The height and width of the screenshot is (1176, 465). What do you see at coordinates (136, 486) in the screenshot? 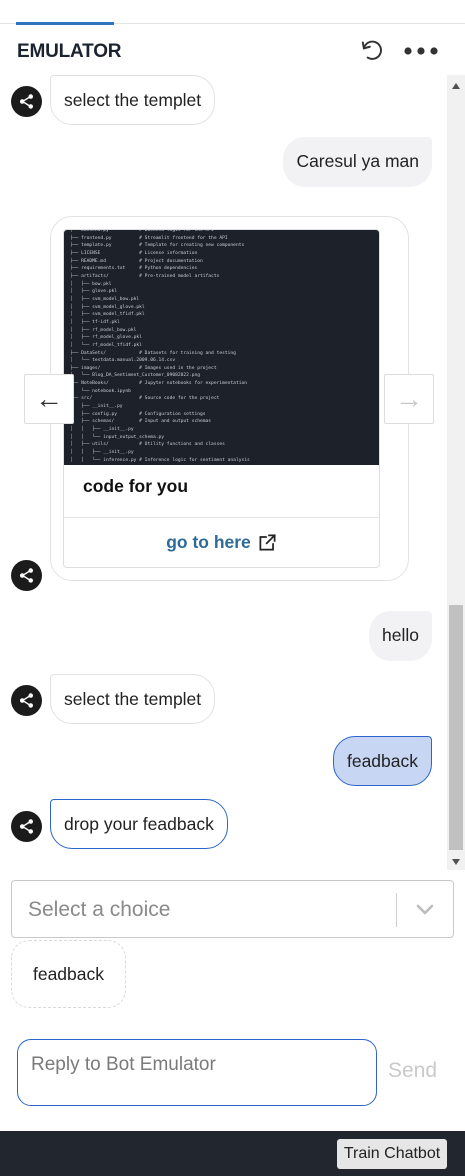
I see `card-title: code for you` at bounding box center [136, 486].